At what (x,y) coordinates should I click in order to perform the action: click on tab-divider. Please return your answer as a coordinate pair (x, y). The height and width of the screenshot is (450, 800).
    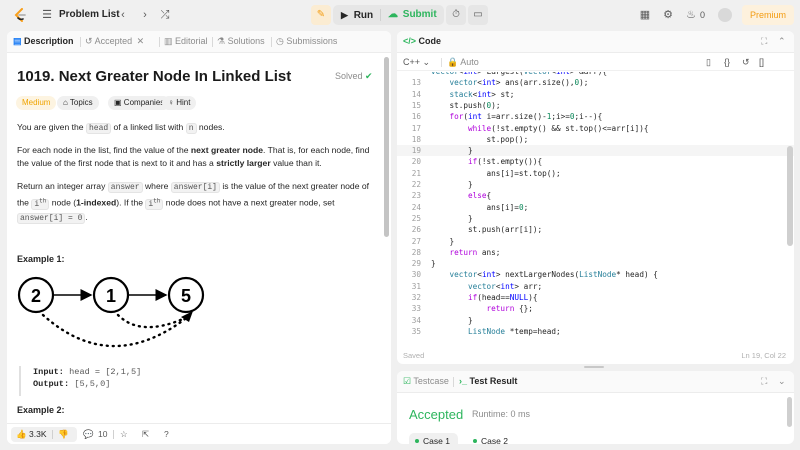
    Looking at the image, I should click on (159, 42).